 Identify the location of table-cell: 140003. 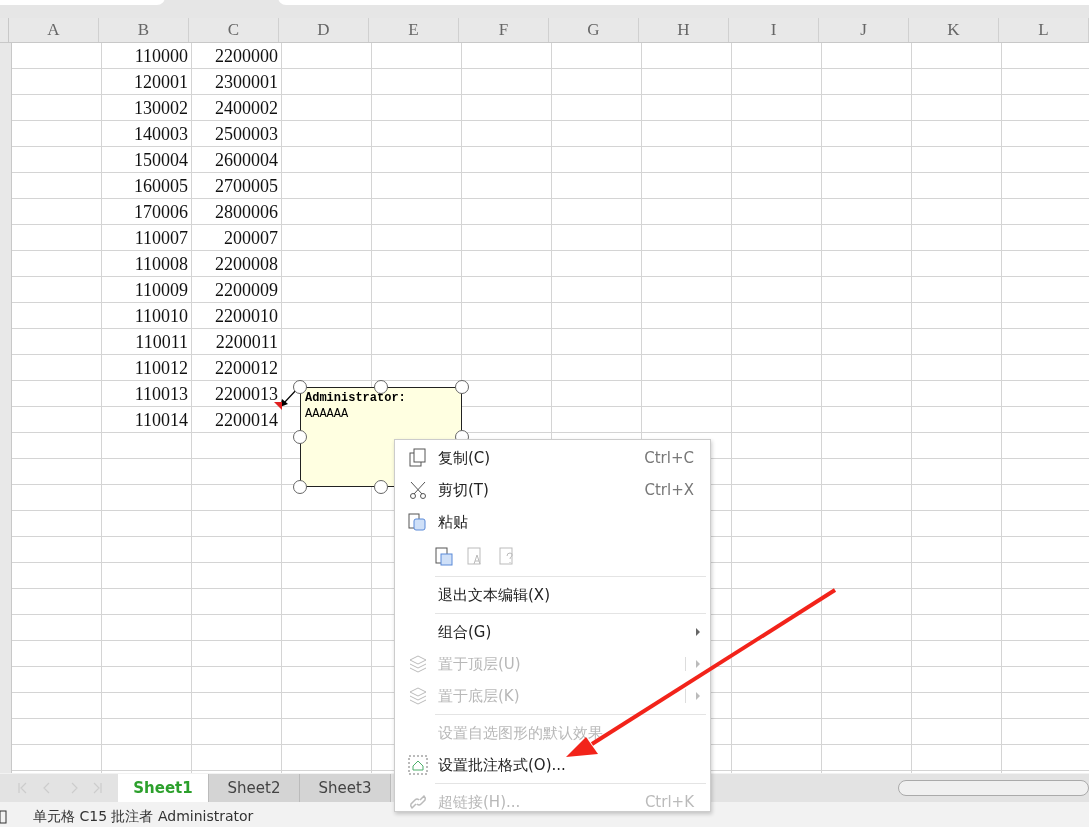
(161, 134).